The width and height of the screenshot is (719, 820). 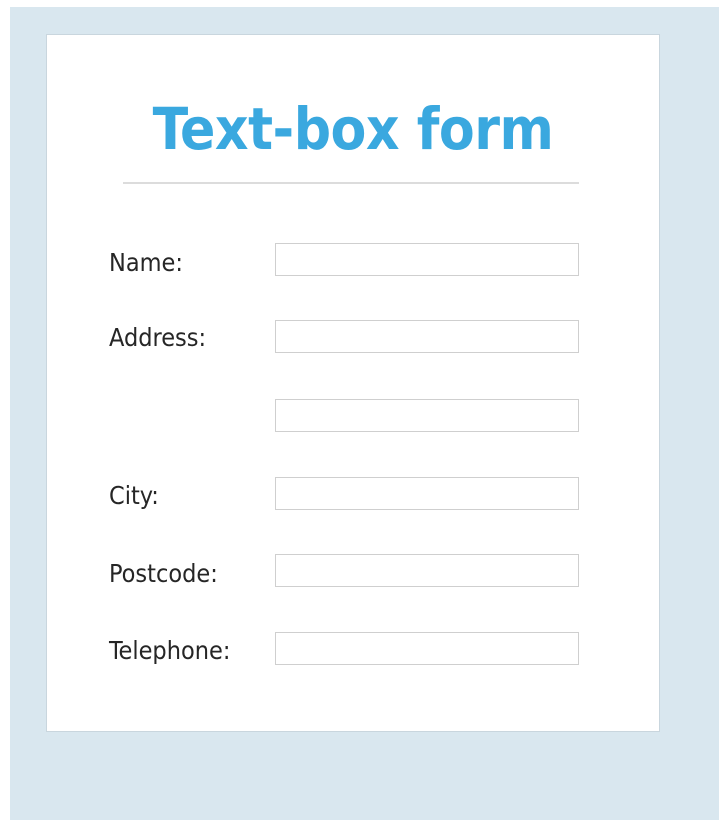 I want to click on telephone-label: Telephone:, so click(x=170, y=650).